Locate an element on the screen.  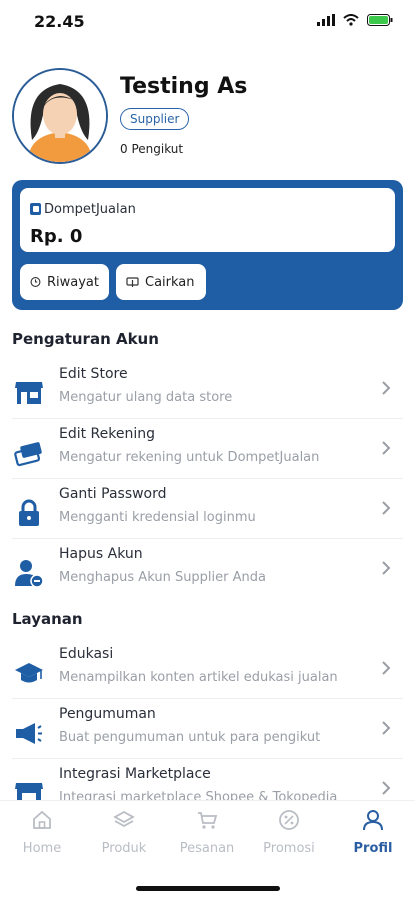
nav-item-products: Produk is located at coordinates (124, 832).